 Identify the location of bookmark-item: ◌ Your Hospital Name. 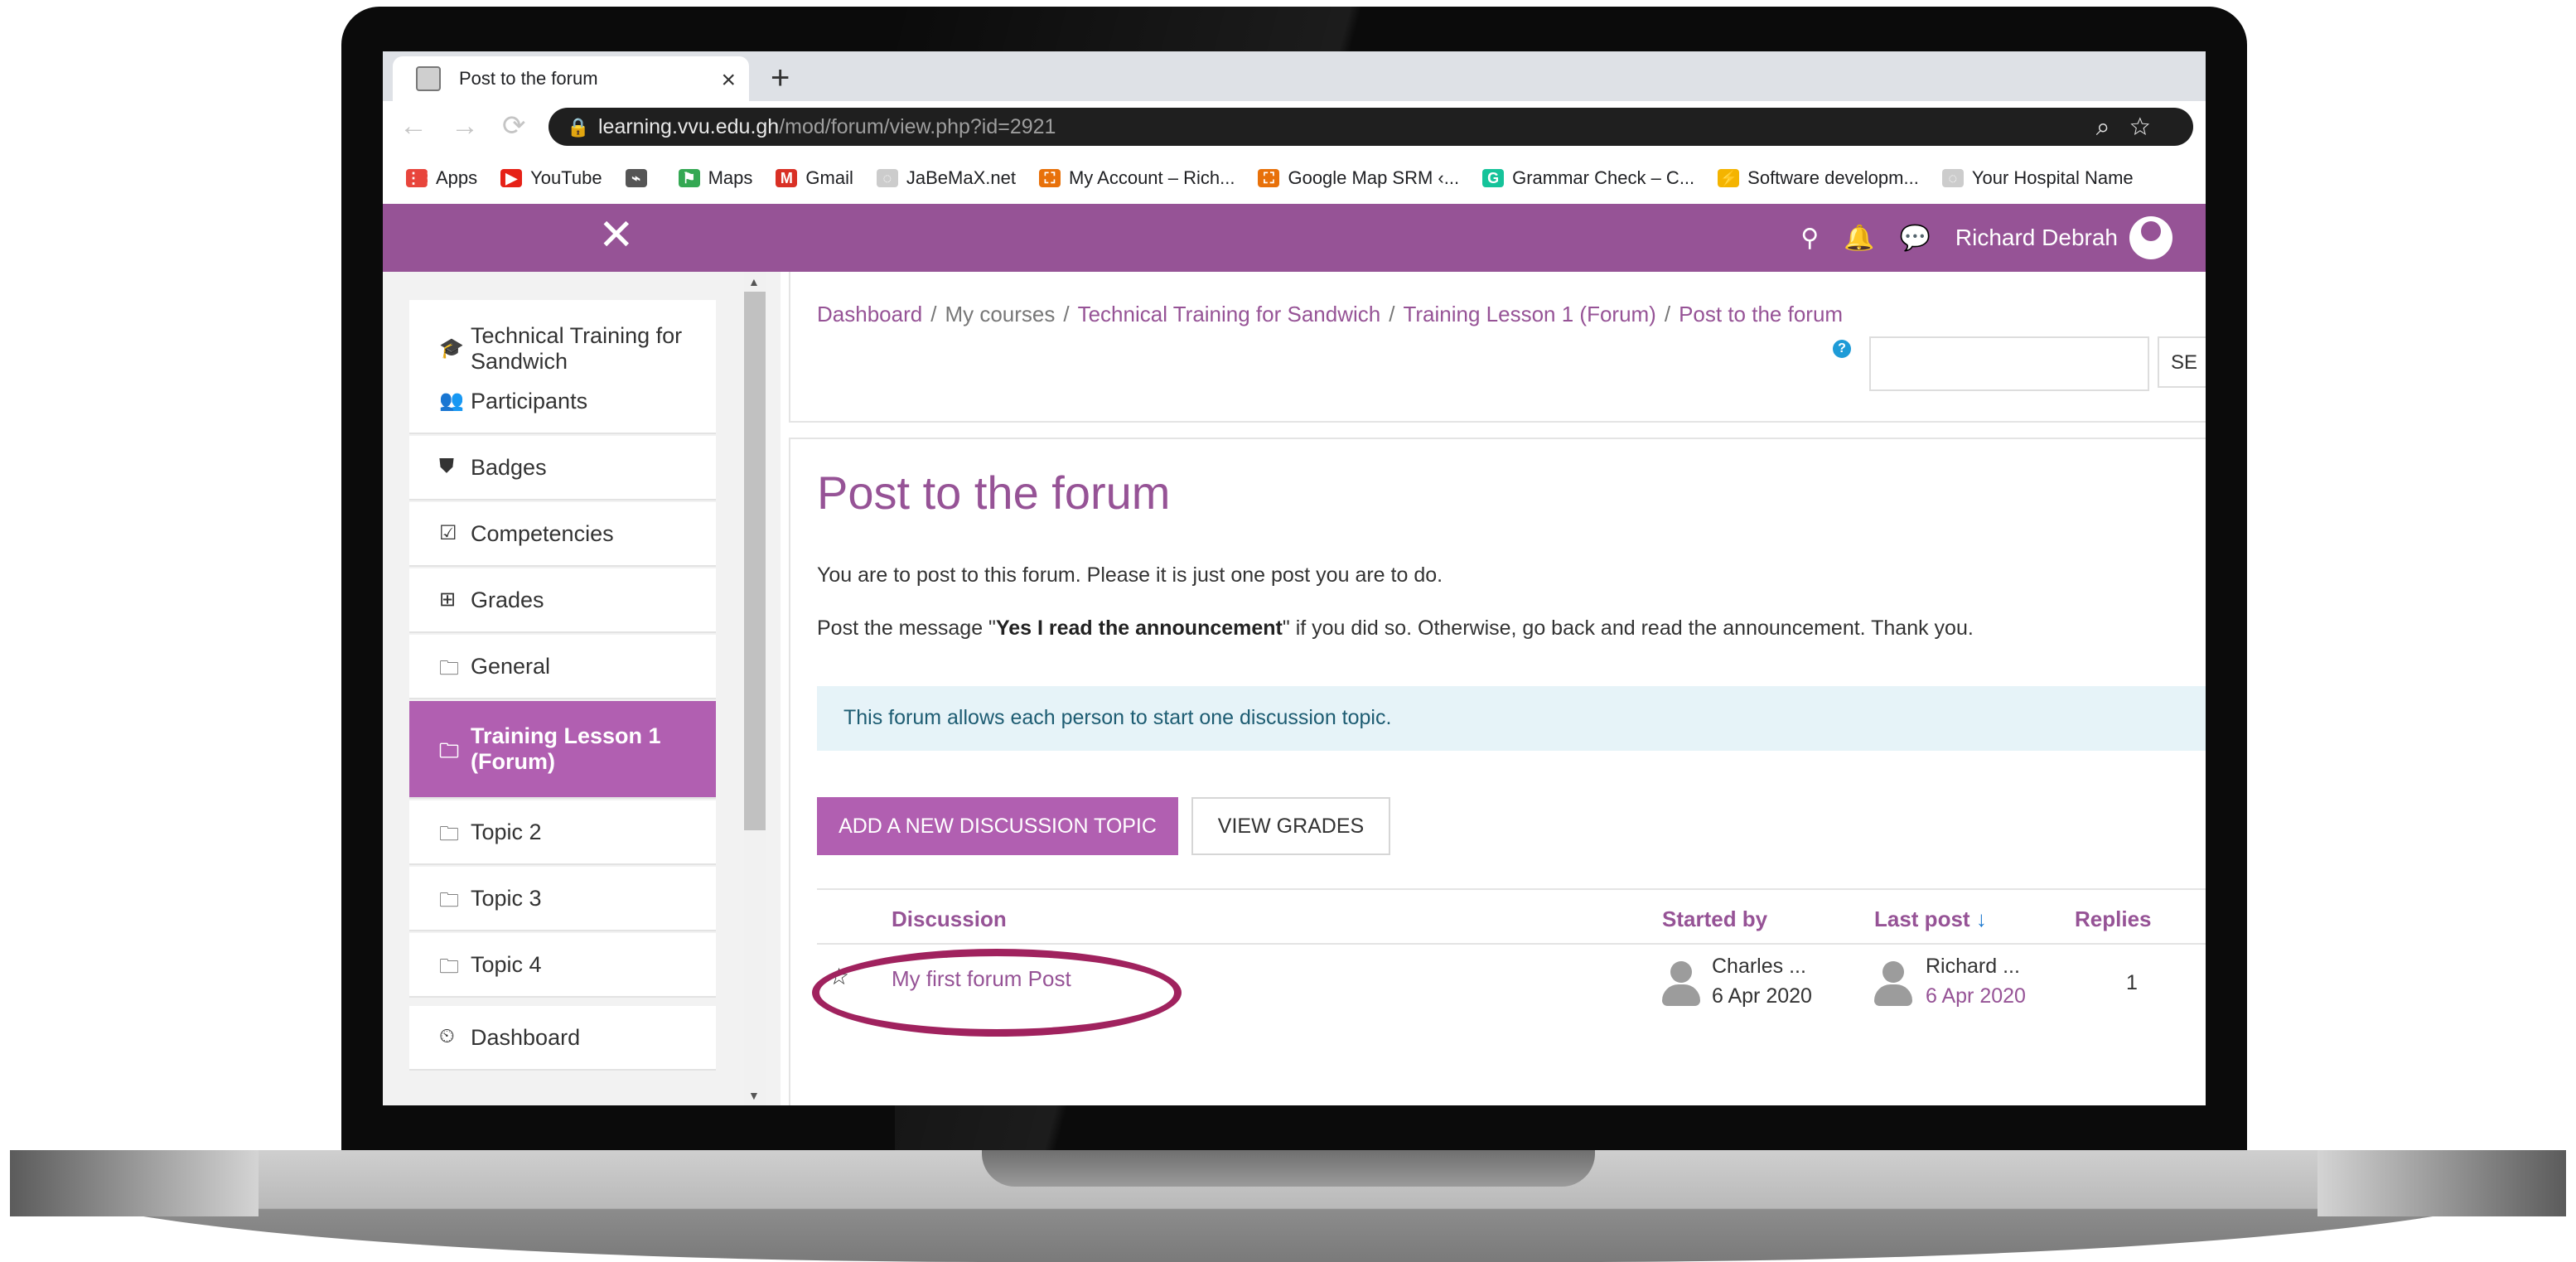
(2037, 178).